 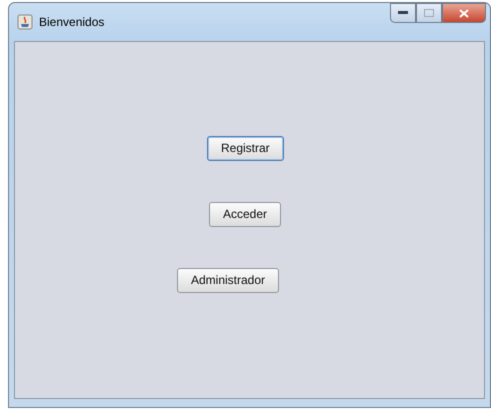 I want to click on action-button: Registrar, so click(x=245, y=148).